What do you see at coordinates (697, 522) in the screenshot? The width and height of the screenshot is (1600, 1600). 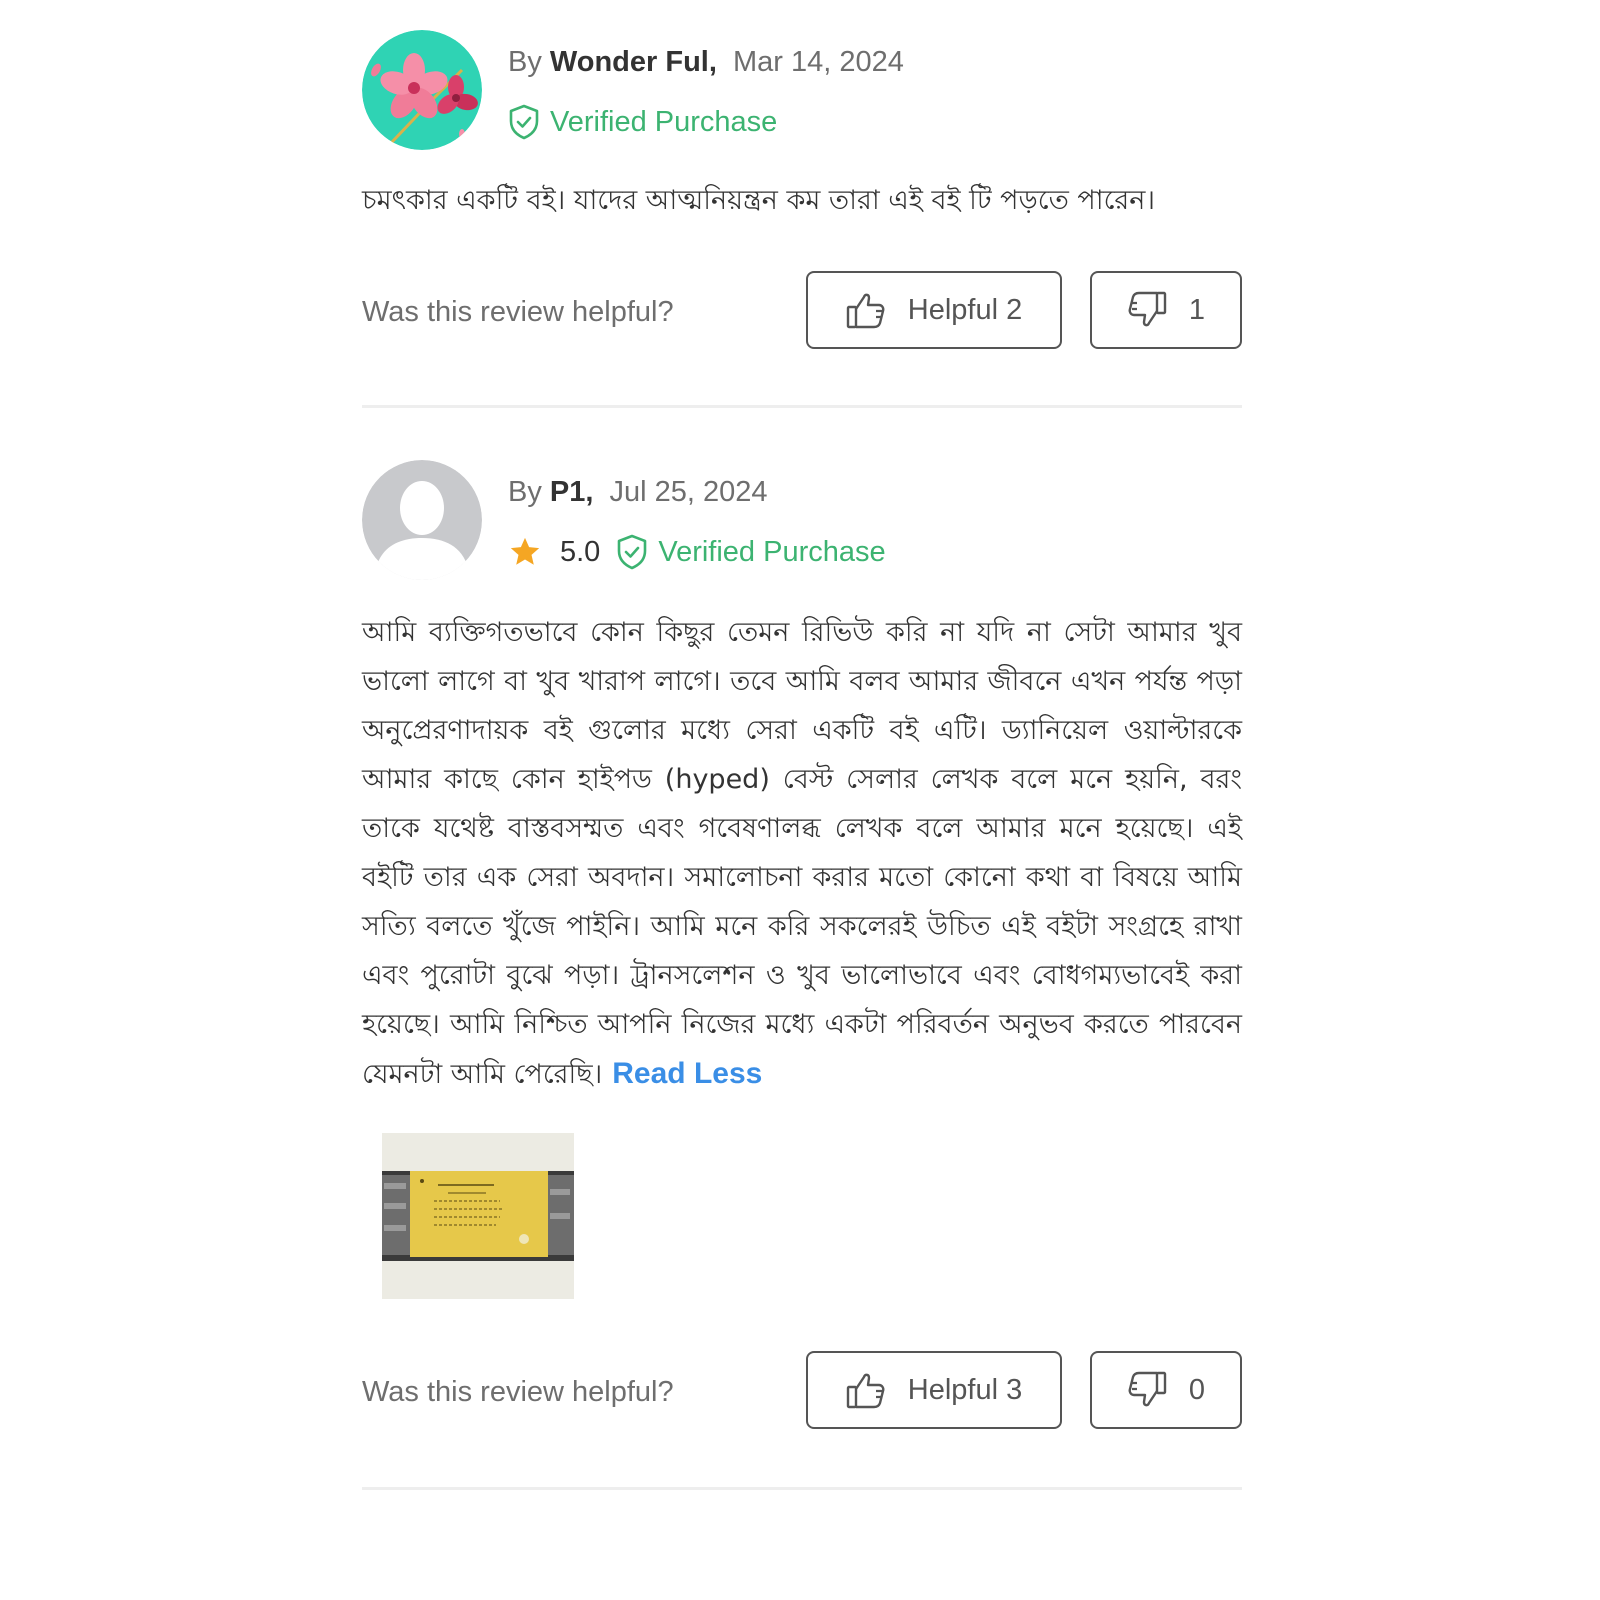 I see `review-meta: By P1, Jul 25, 2024 5.0 Verified Purchas` at bounding box center [697, 522].